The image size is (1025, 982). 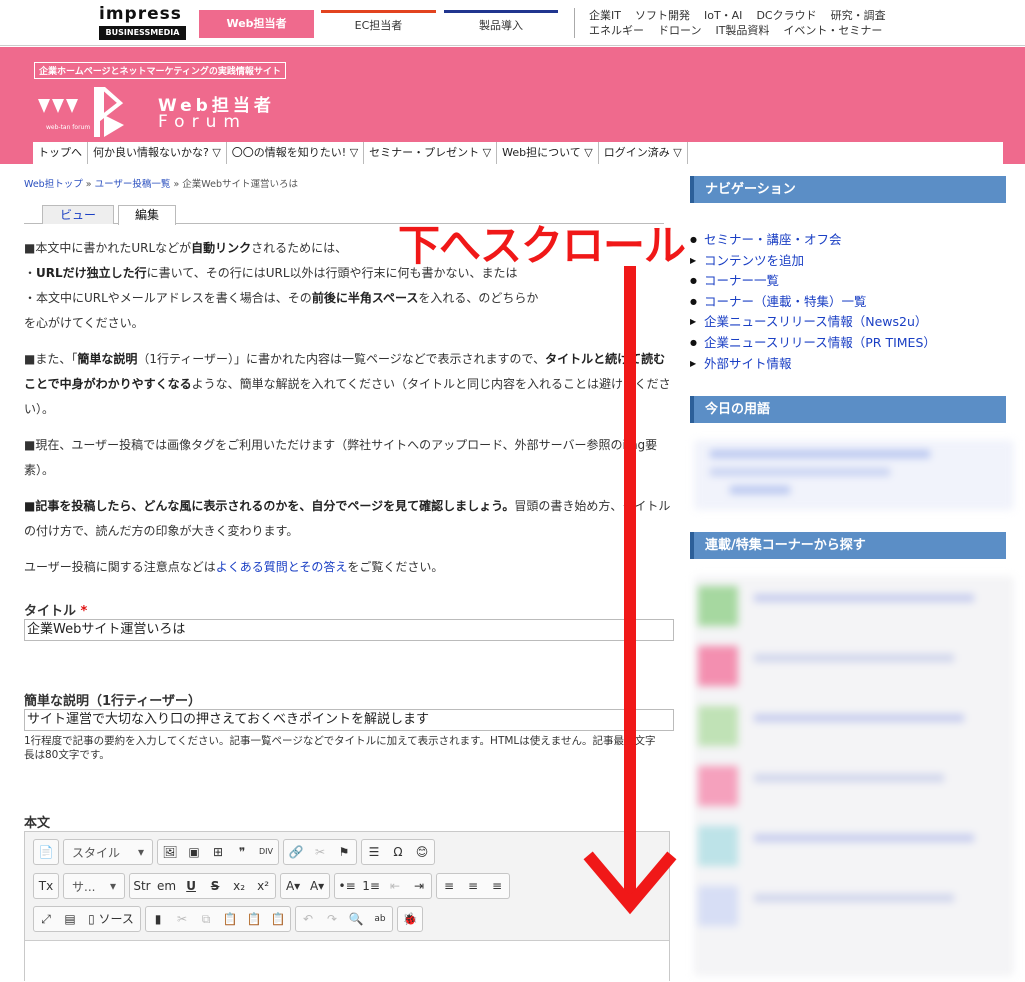 I want to click on nav-link-add-content: ▶ コンテンツを追加, so click(x=850, y=261).